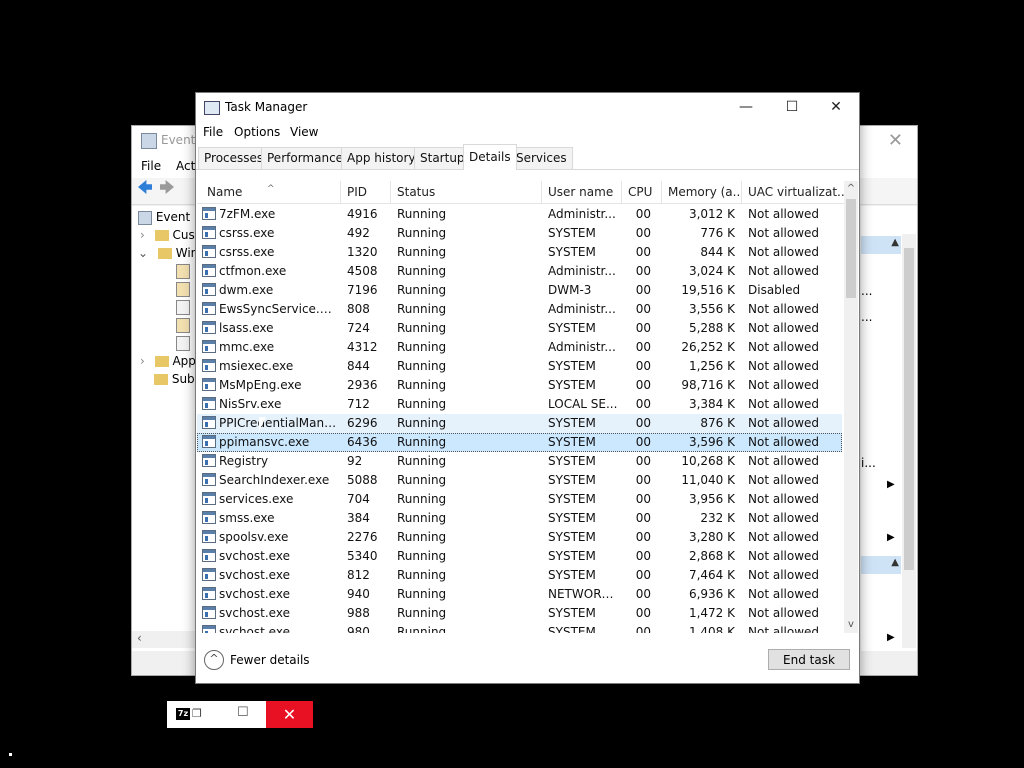  Describe the element at coordinates (381, 158) in the screenshot. I see `tab-app-history: App history` at that location.